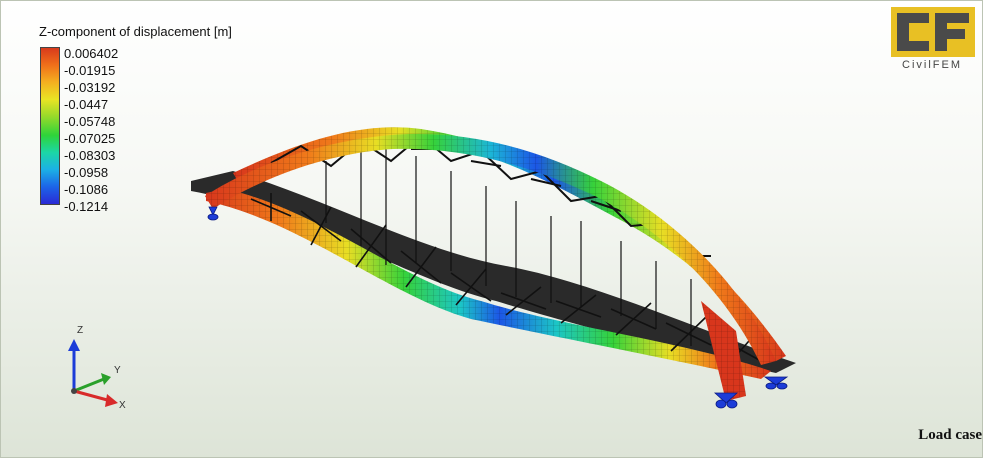 The height and width of the screenshot is (464, 983). What do you see at coordinates (117, 370) in the screenshot?
I see `y-axis-label: Y` at bounding box center [117, 370].